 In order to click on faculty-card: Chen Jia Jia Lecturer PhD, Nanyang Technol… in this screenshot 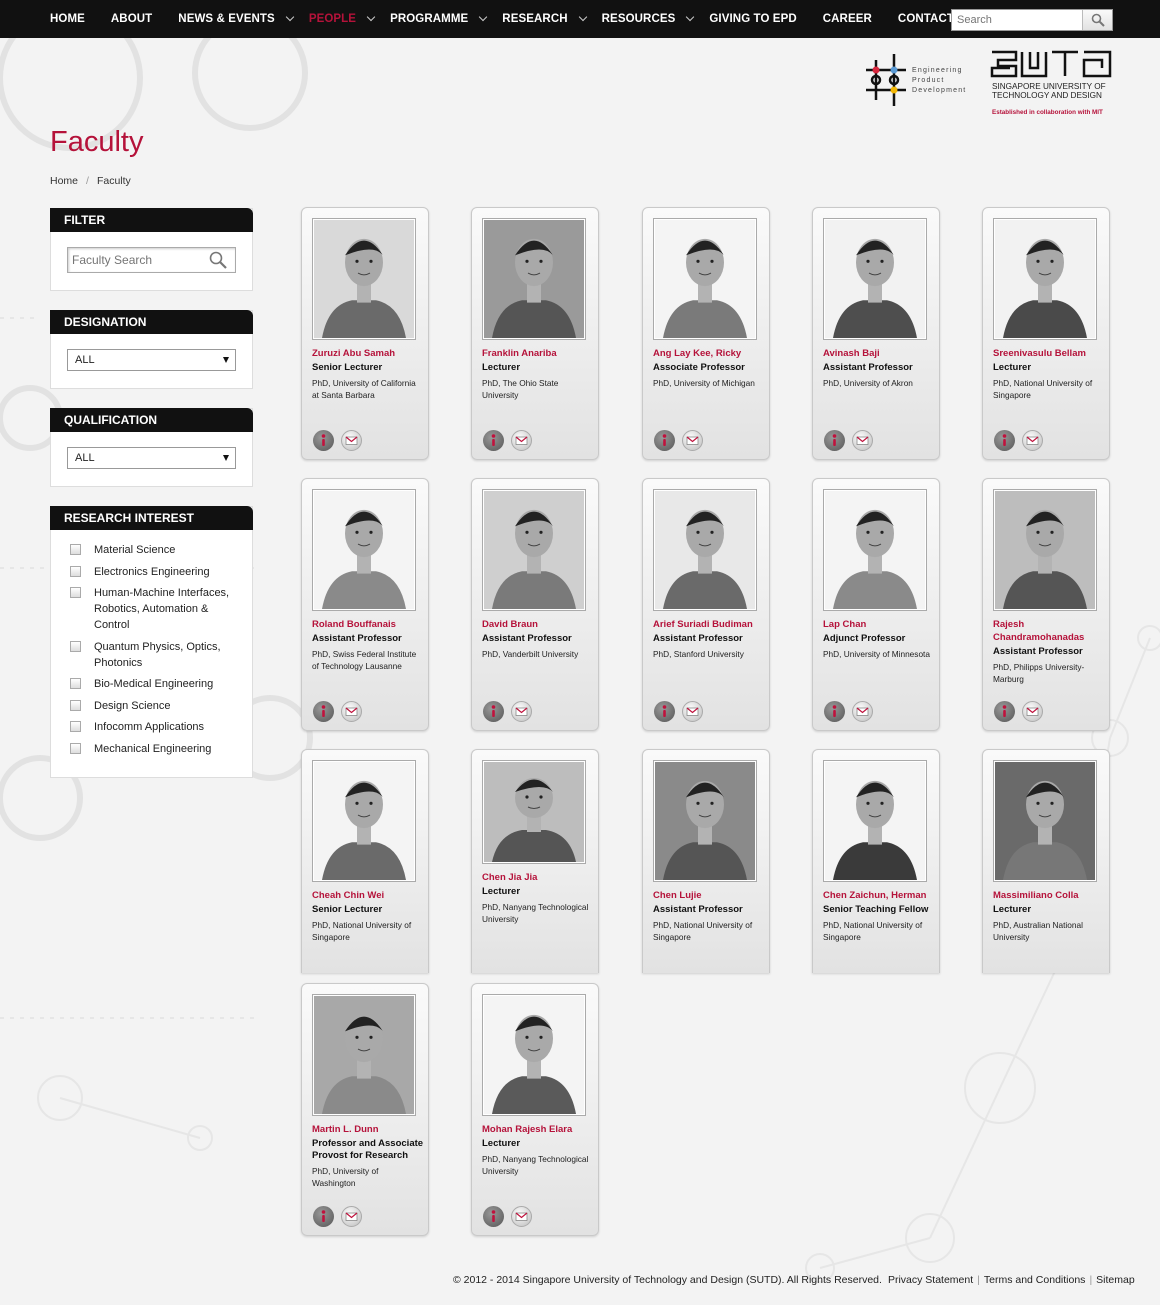, I will do `click(535, 861)`.